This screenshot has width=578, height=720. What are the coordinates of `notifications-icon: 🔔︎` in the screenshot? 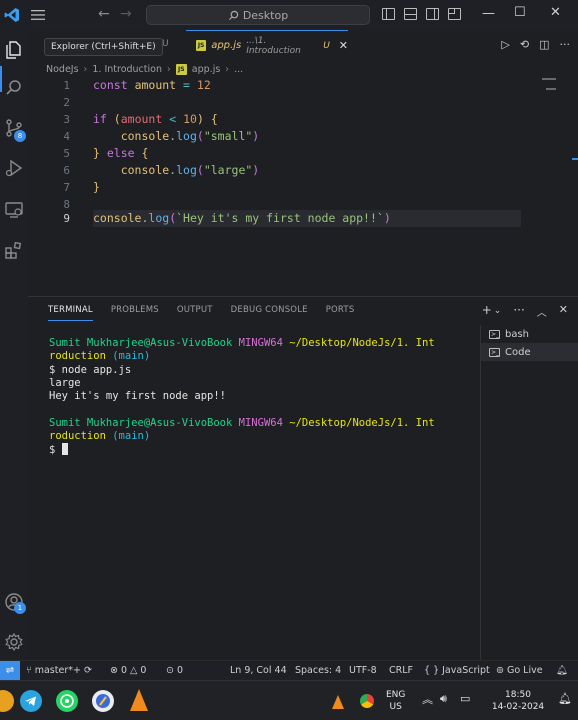 It's located at (565, 699).